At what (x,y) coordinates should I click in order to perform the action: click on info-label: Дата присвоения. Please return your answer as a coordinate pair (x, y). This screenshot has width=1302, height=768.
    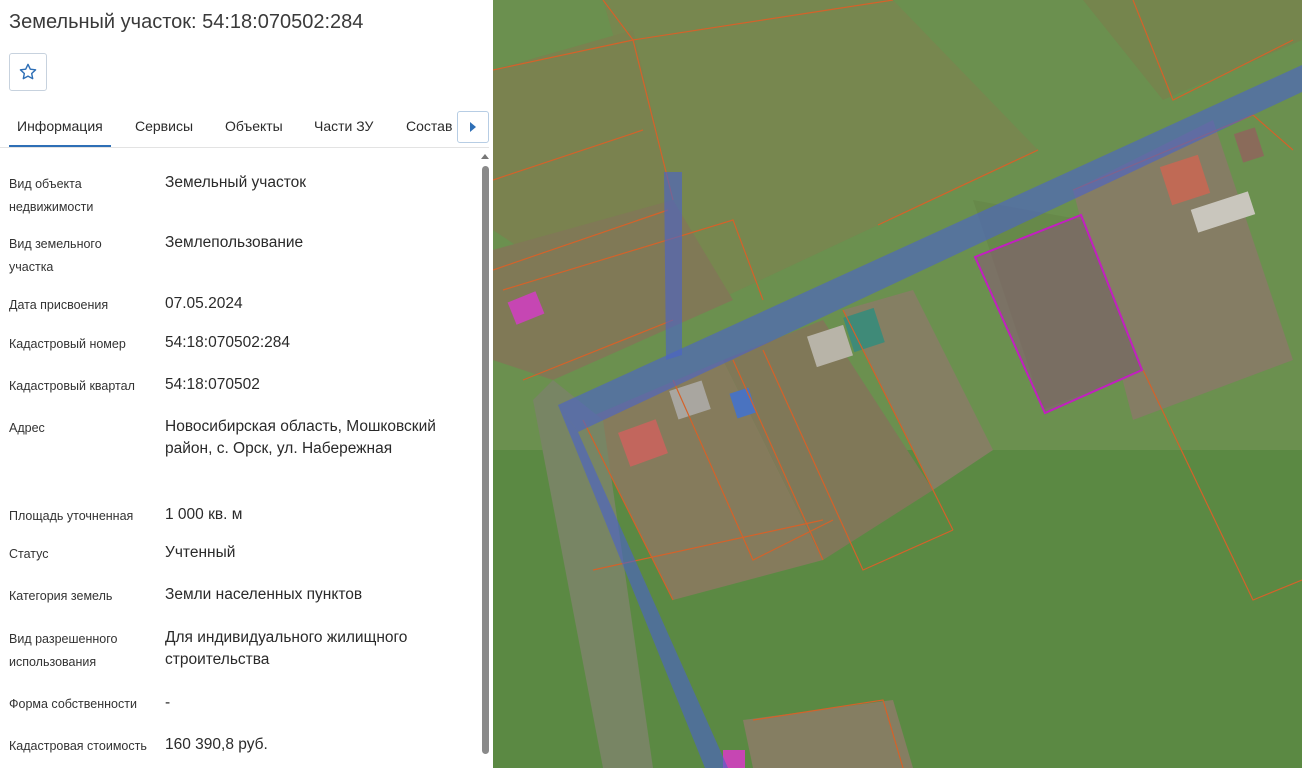
    Looking at the image, I should click on (59, 305).